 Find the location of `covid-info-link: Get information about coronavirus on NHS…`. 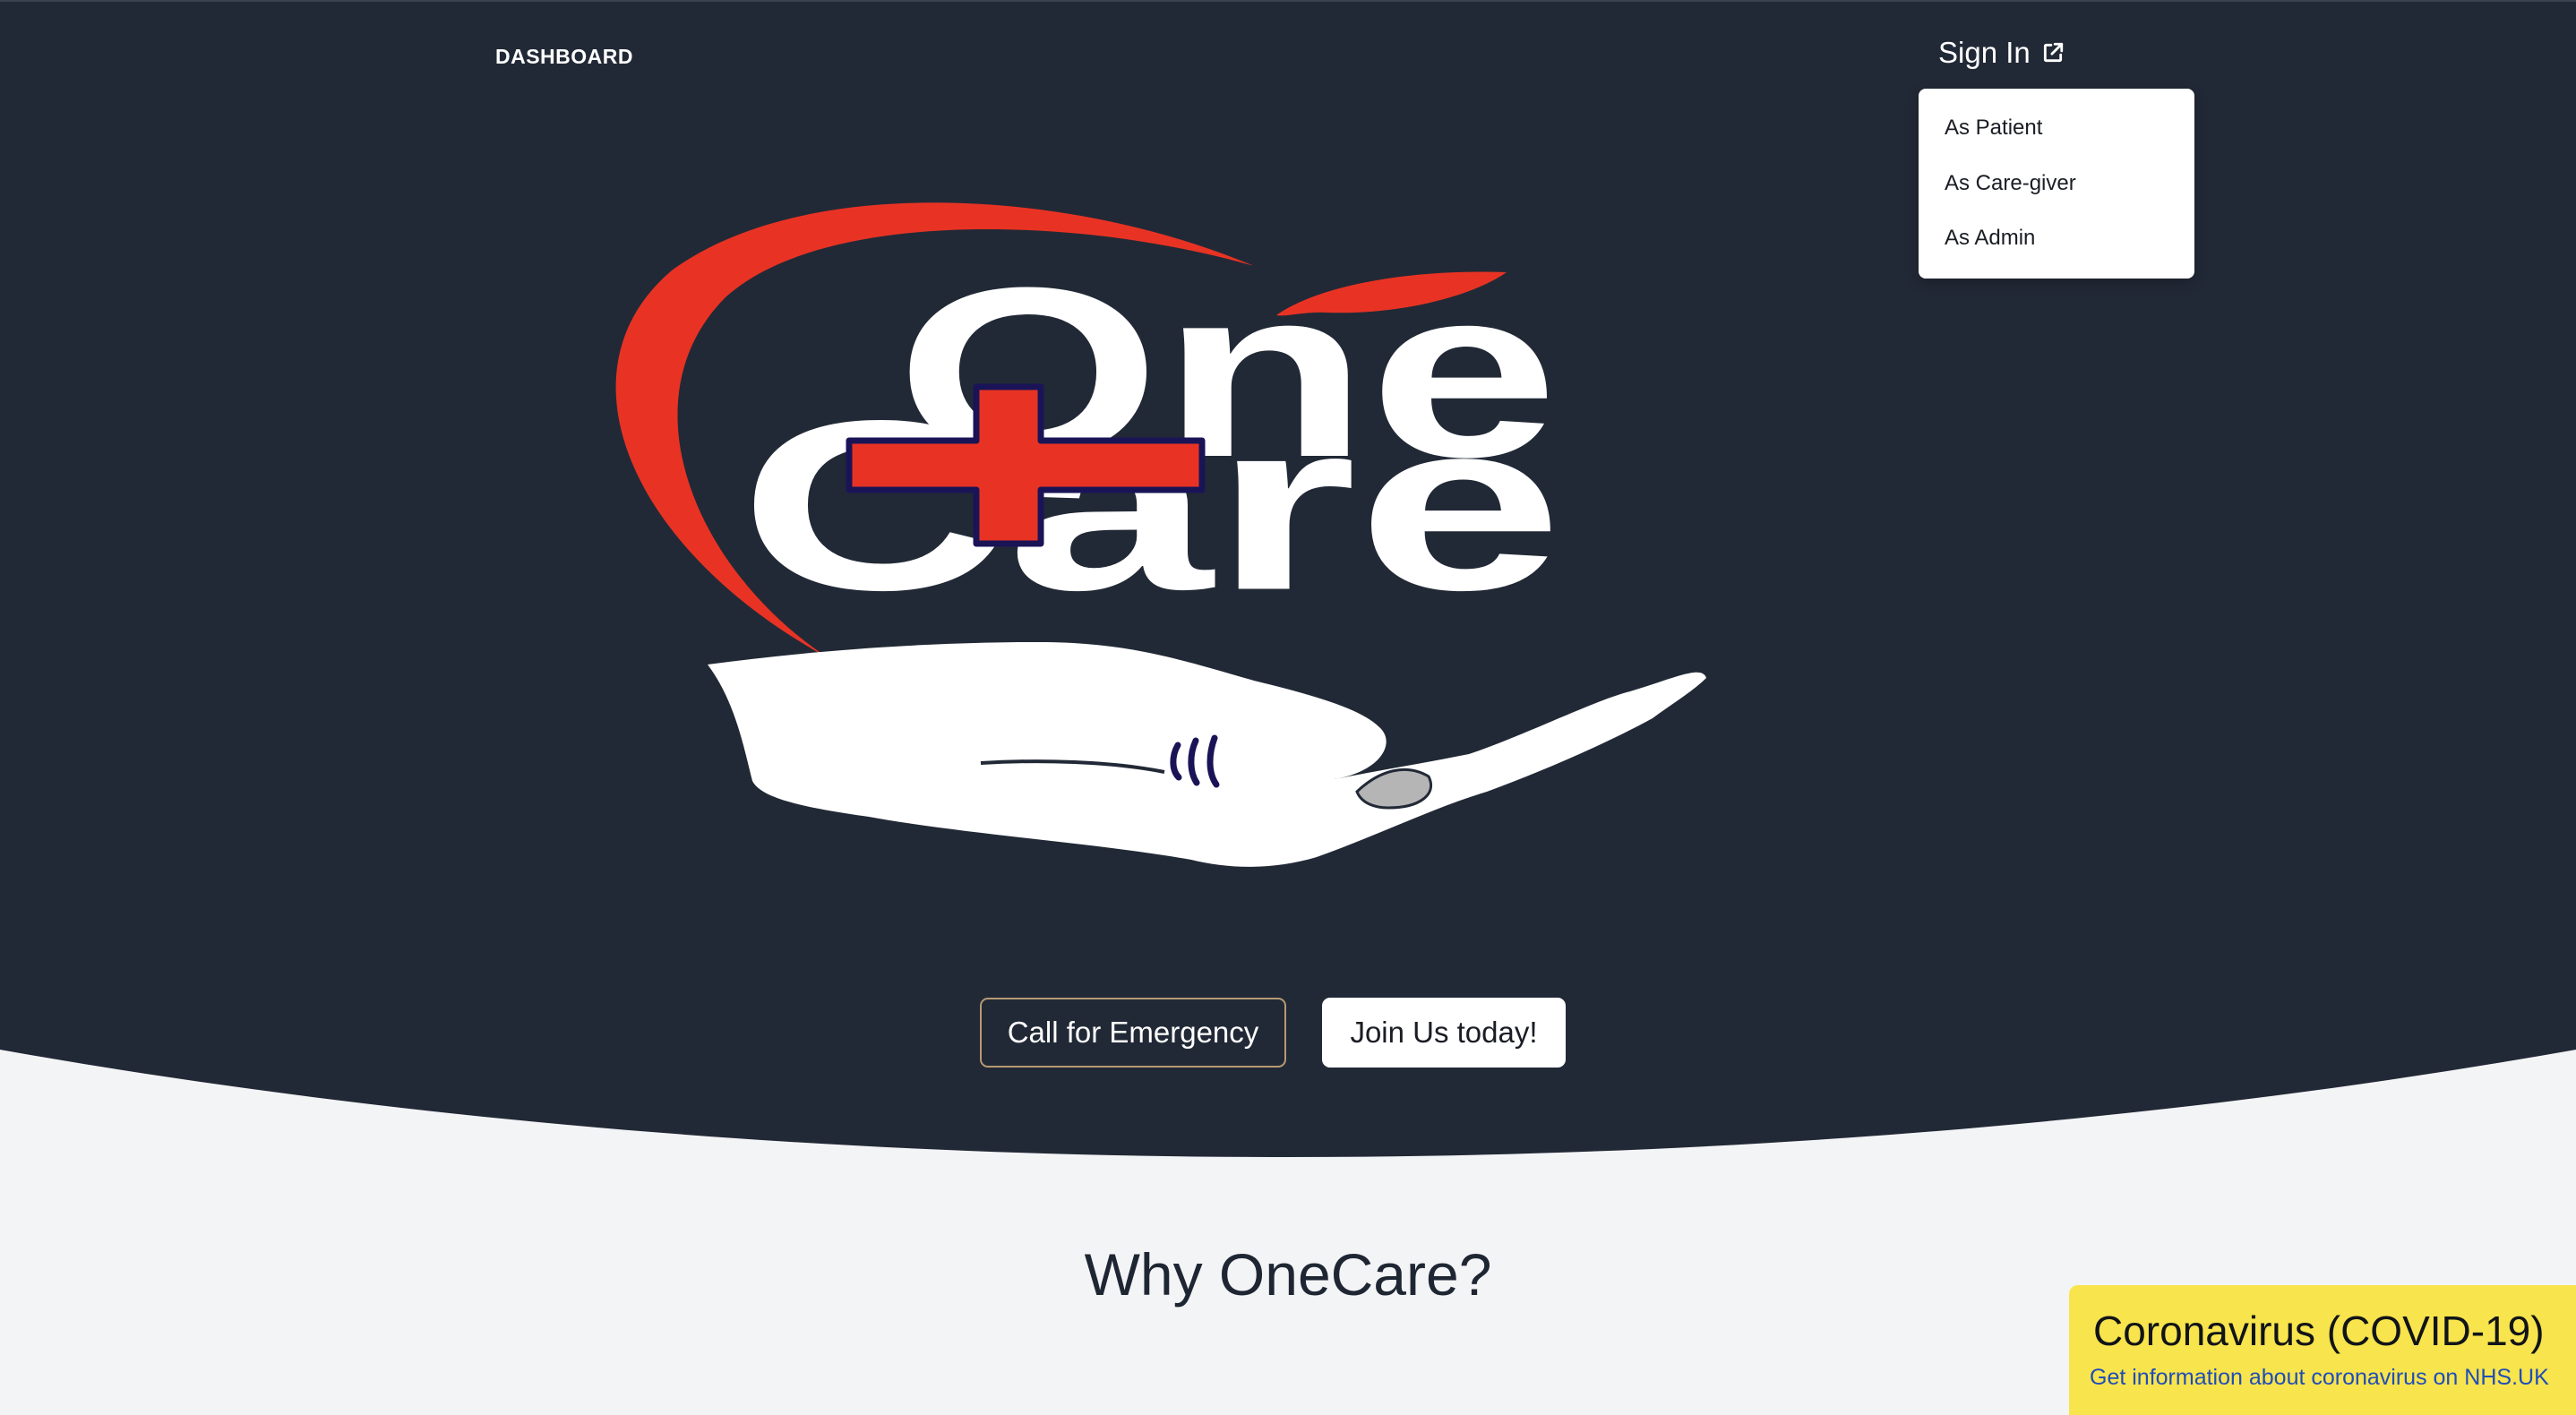

covid-info-link: Get information about coronavirus on NHS… is located at coordinates (2319, 1378).